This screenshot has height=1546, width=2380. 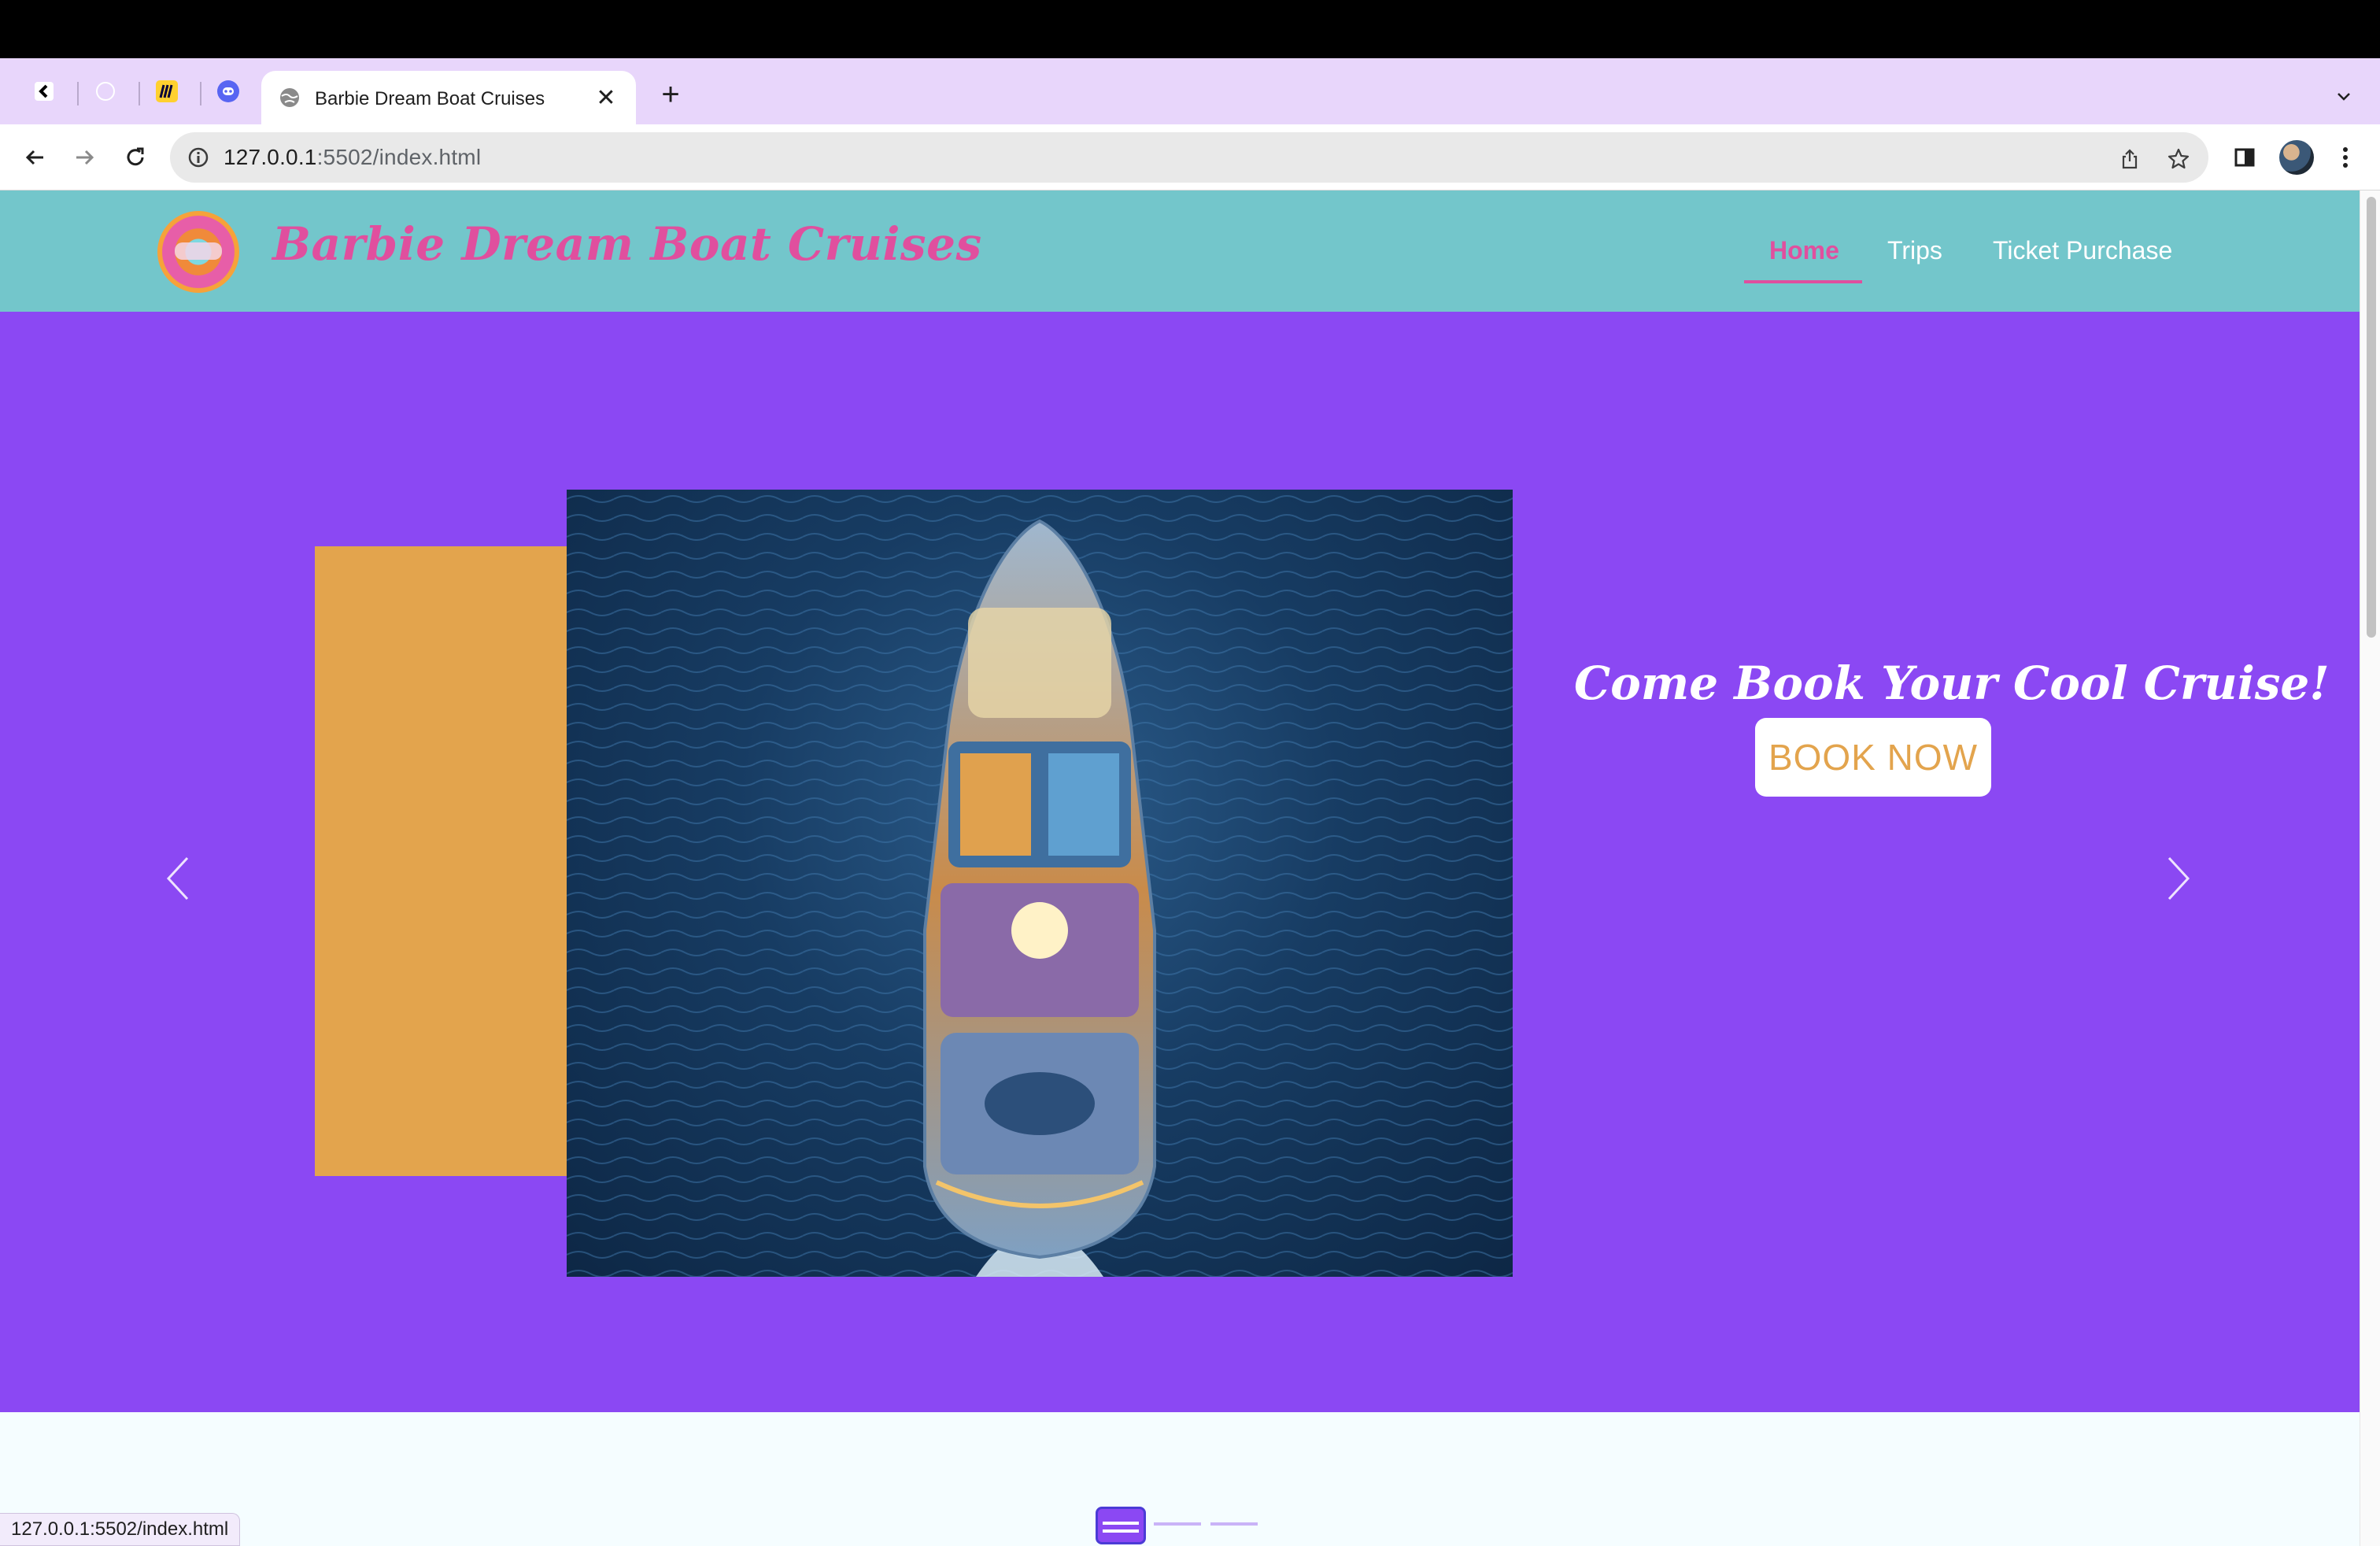 I want to click on close-tab-icon: ✕, so click(x=606, y=97).